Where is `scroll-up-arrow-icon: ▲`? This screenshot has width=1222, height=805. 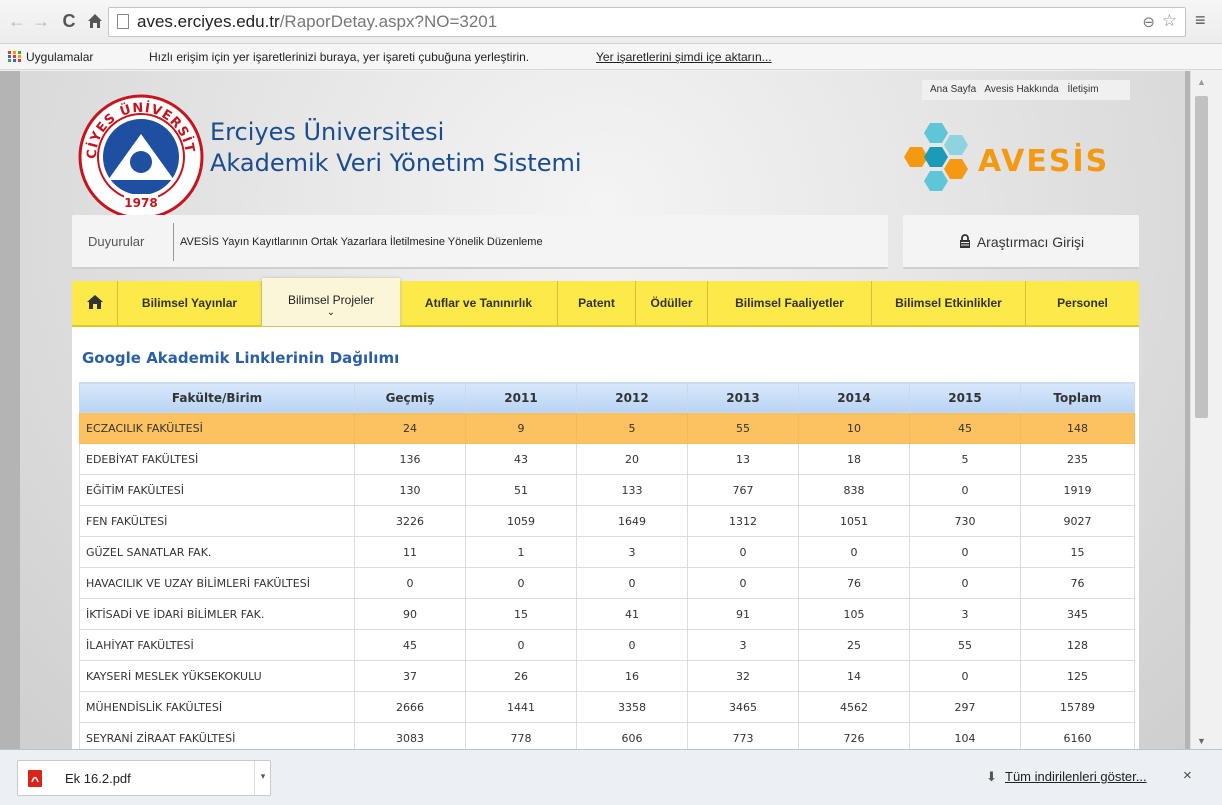 scroll-up-arrow-icon: ▲ is located at coordinates (1201, 82).